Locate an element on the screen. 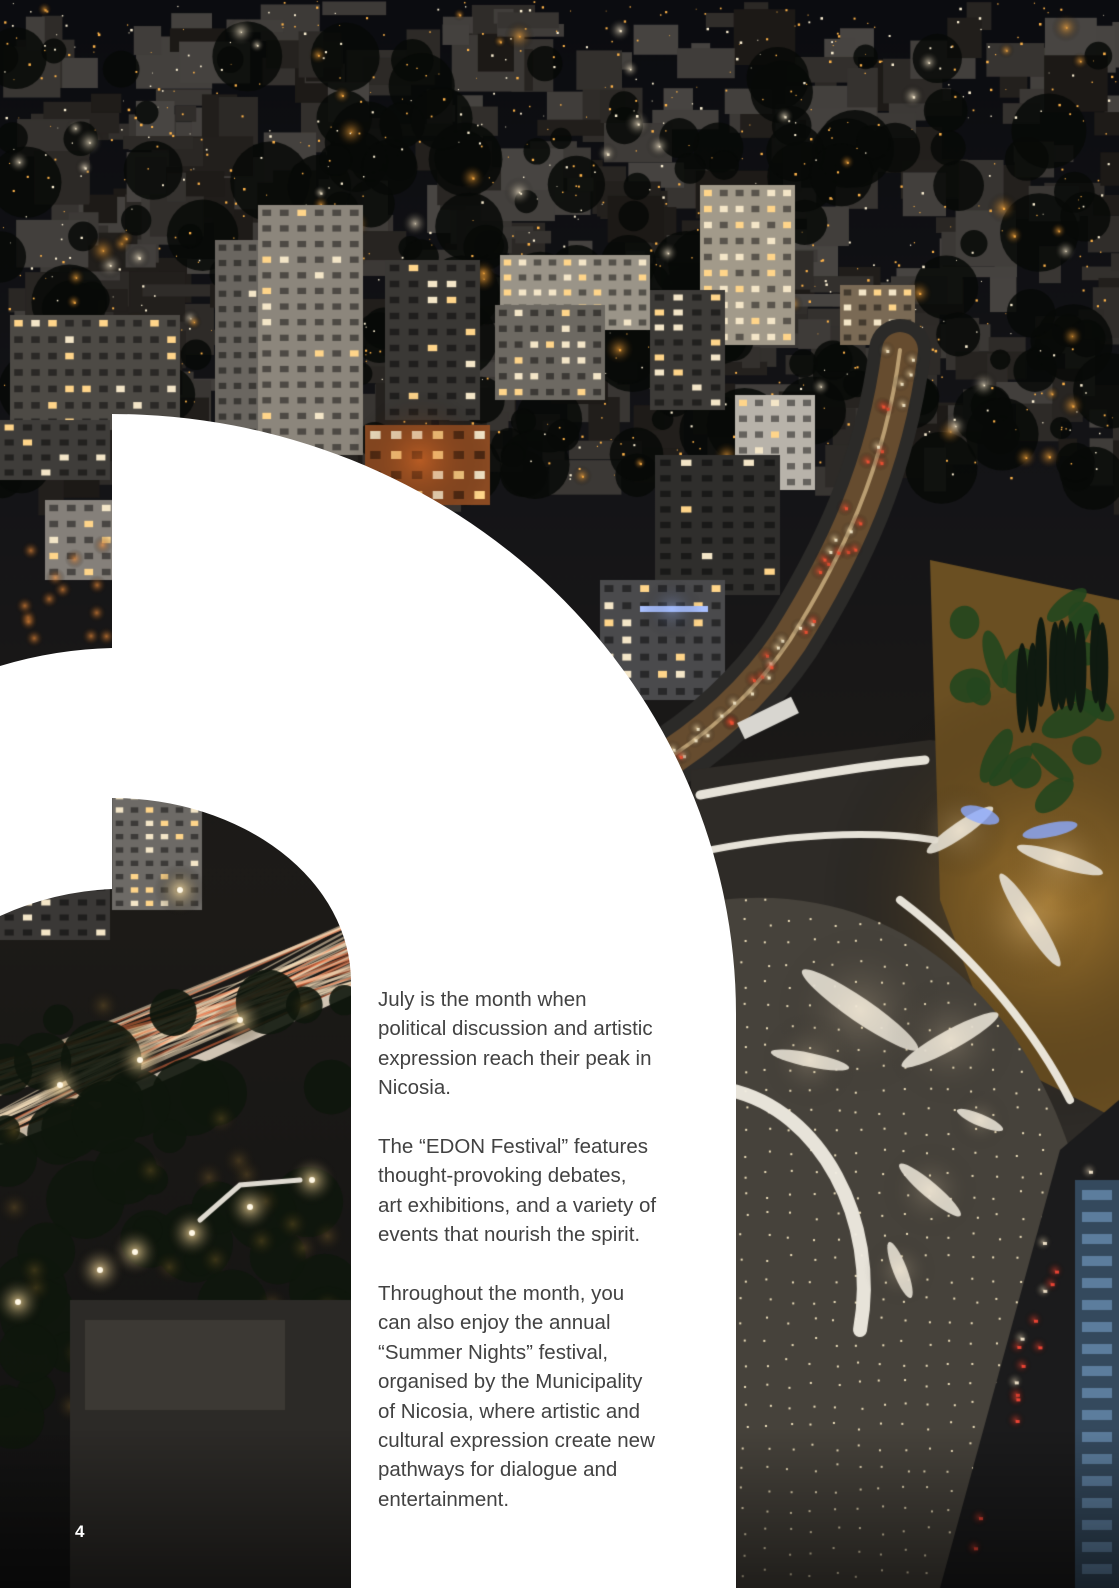 The width and height of the screenshot is (1119, 1588). text-line: July is the month when is located at coordinates (482, 999).